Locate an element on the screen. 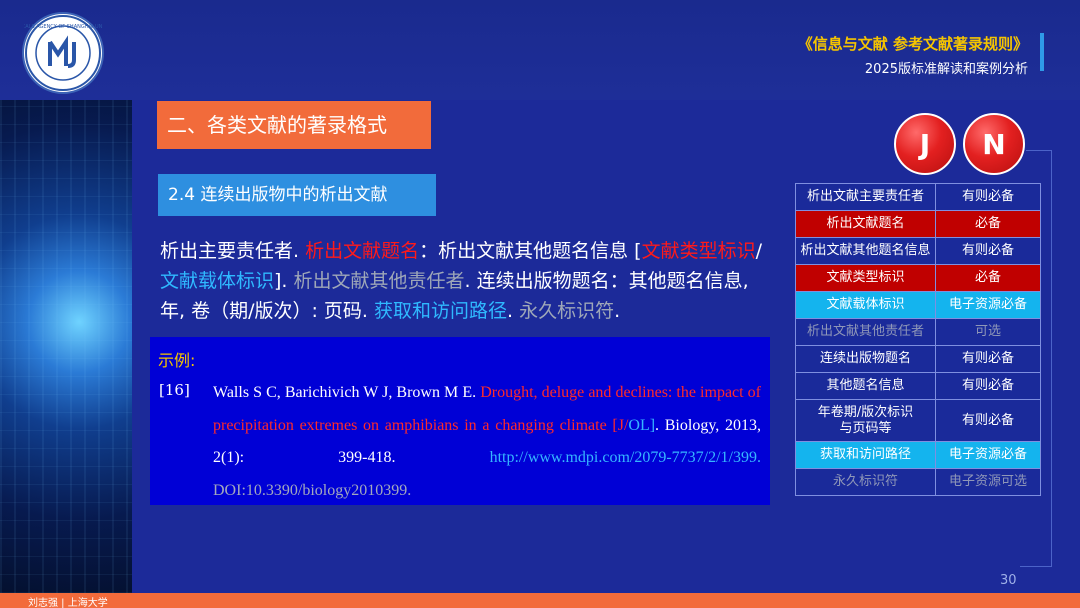 The image size is (1080, 608). frame-line-top is located at coordinates (1039, 150).